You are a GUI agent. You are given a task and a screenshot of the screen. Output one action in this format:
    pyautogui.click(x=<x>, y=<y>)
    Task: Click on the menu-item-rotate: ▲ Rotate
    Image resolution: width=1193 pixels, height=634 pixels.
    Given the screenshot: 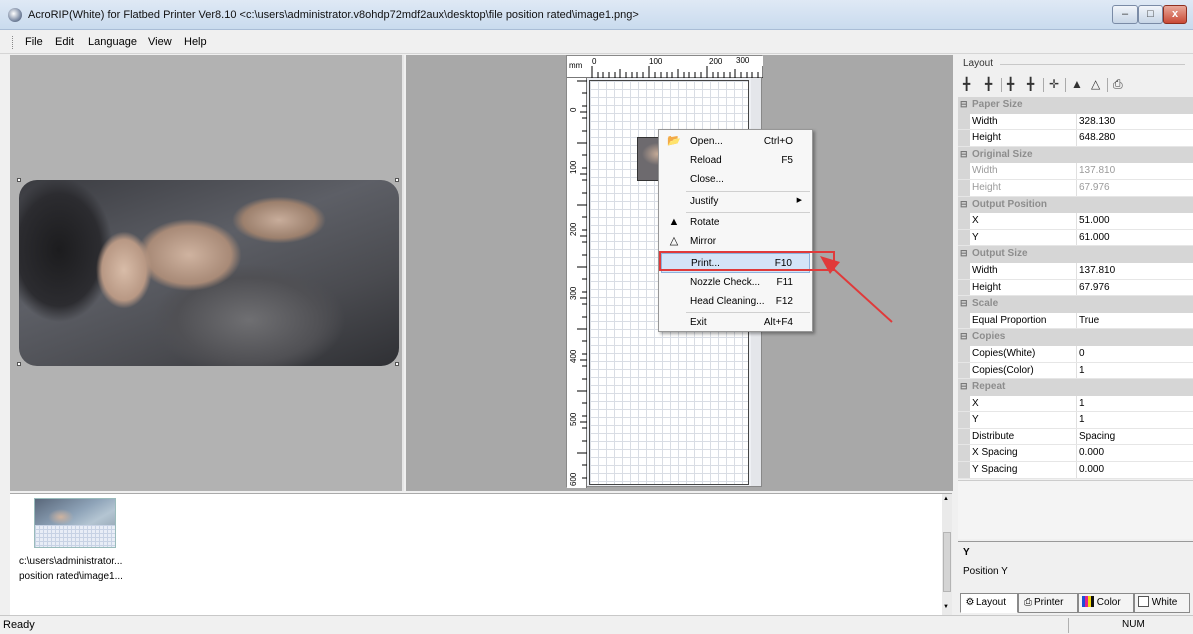 What is the action you would take?
    pyautogui.click(x=735, y=223)
    